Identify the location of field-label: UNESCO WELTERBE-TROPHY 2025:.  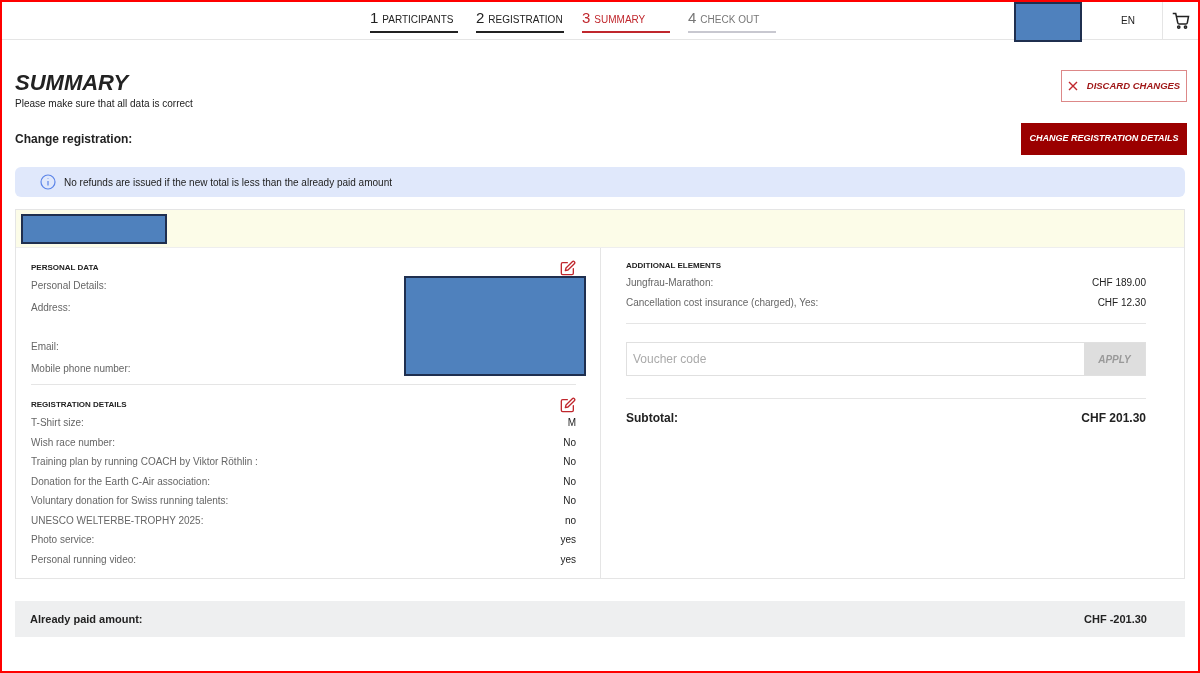
(117, 520).